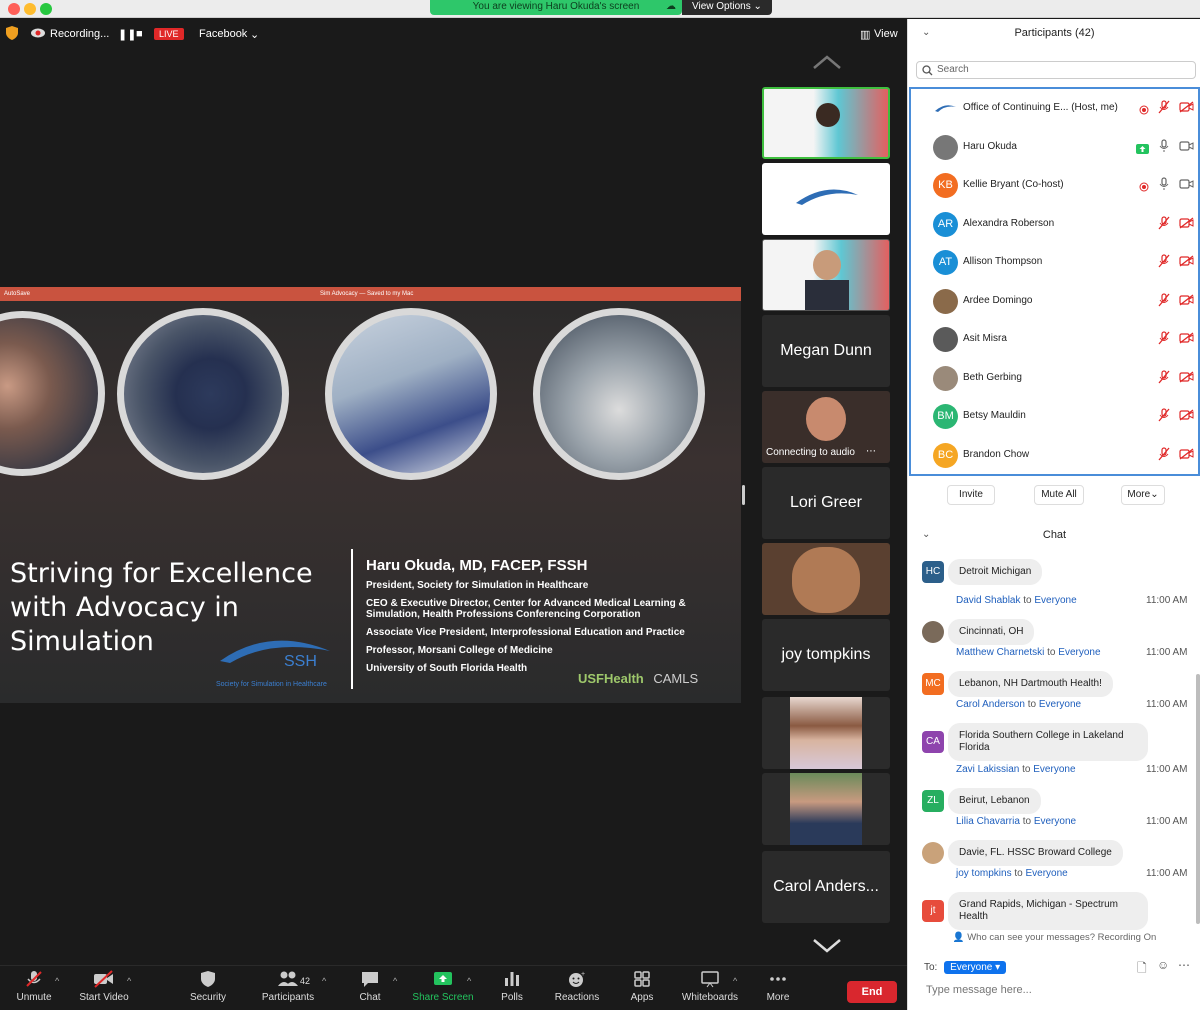 The width and height of the screenshot is (1200, 1010). Describe the element at coordinates (254, 34) in the screenshot. I see `chevron-down-icon: ⌄` at that location.